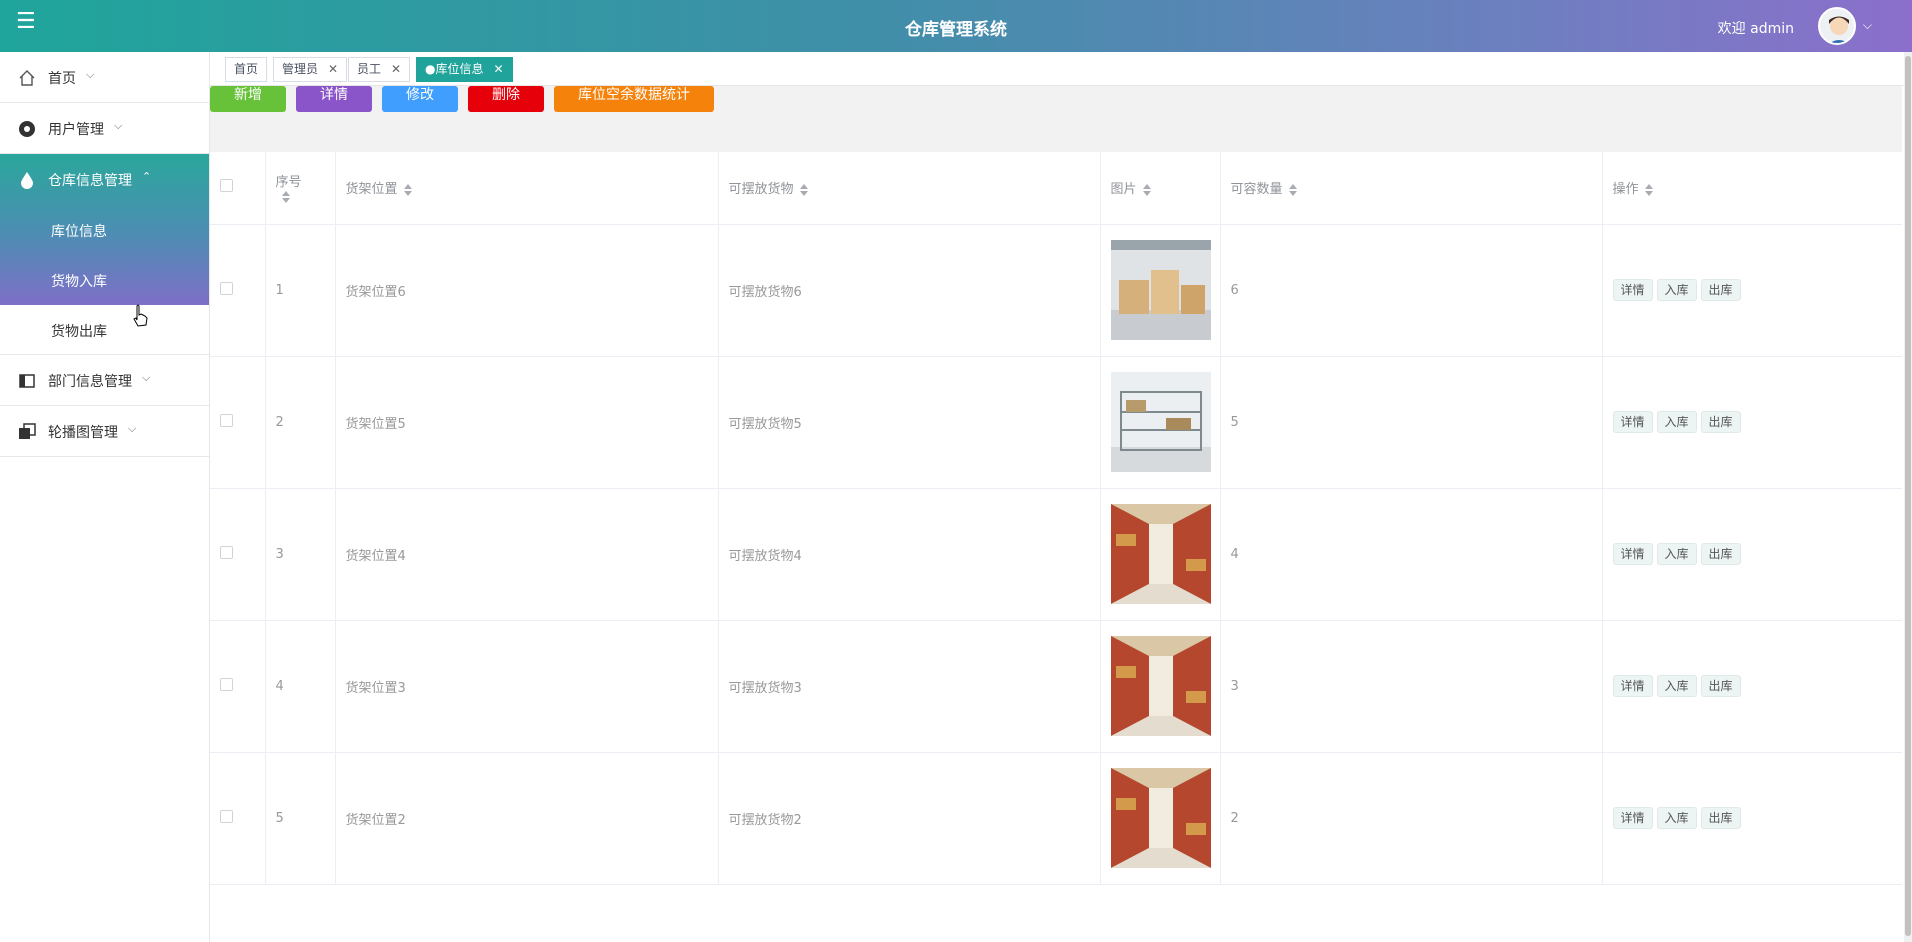 The image size is (1912, 942). I want to click on table-row: 5 货架位置2 可摆放货物2 2 详情 入库 出库, so click(1056, 818).